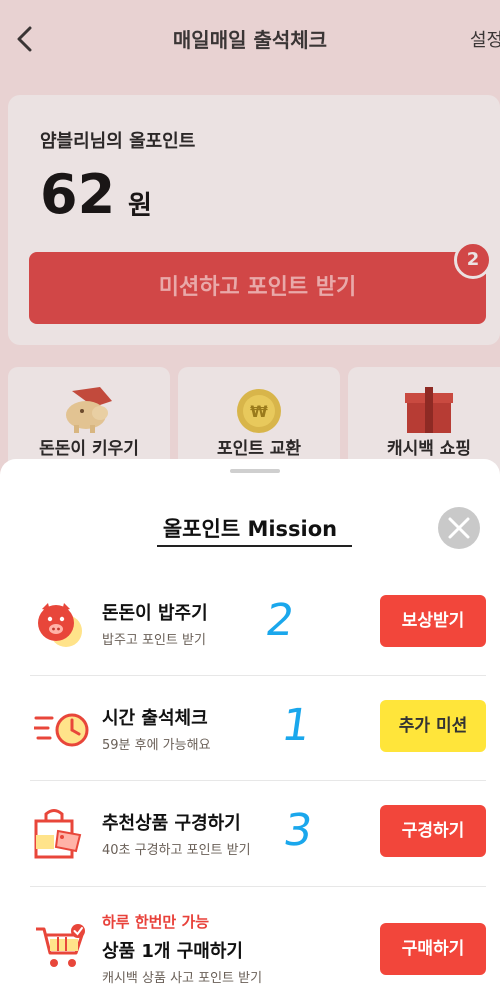 The height and width of the screenshot is (1003, 500). What do you see at coordinates (156, 745) in the screenshot?
I see `mission-subtitle: 59분 후에 가능해요` at bounding box center [156, 745].